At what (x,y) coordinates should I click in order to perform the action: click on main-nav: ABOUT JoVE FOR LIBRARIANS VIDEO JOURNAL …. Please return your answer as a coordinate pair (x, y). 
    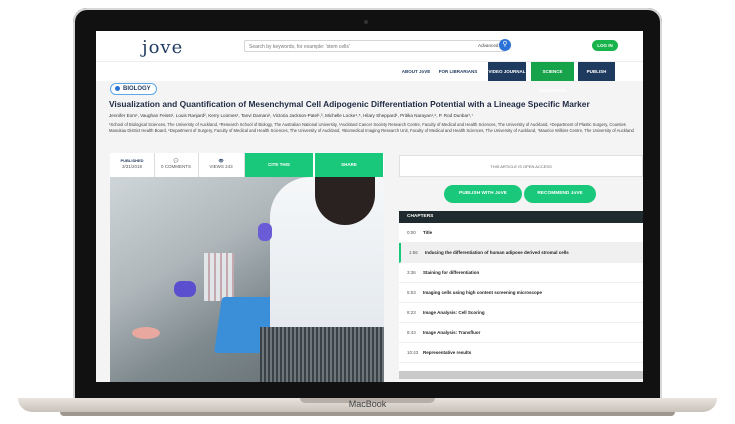
    Looking at the image, I should click on (369, 77).